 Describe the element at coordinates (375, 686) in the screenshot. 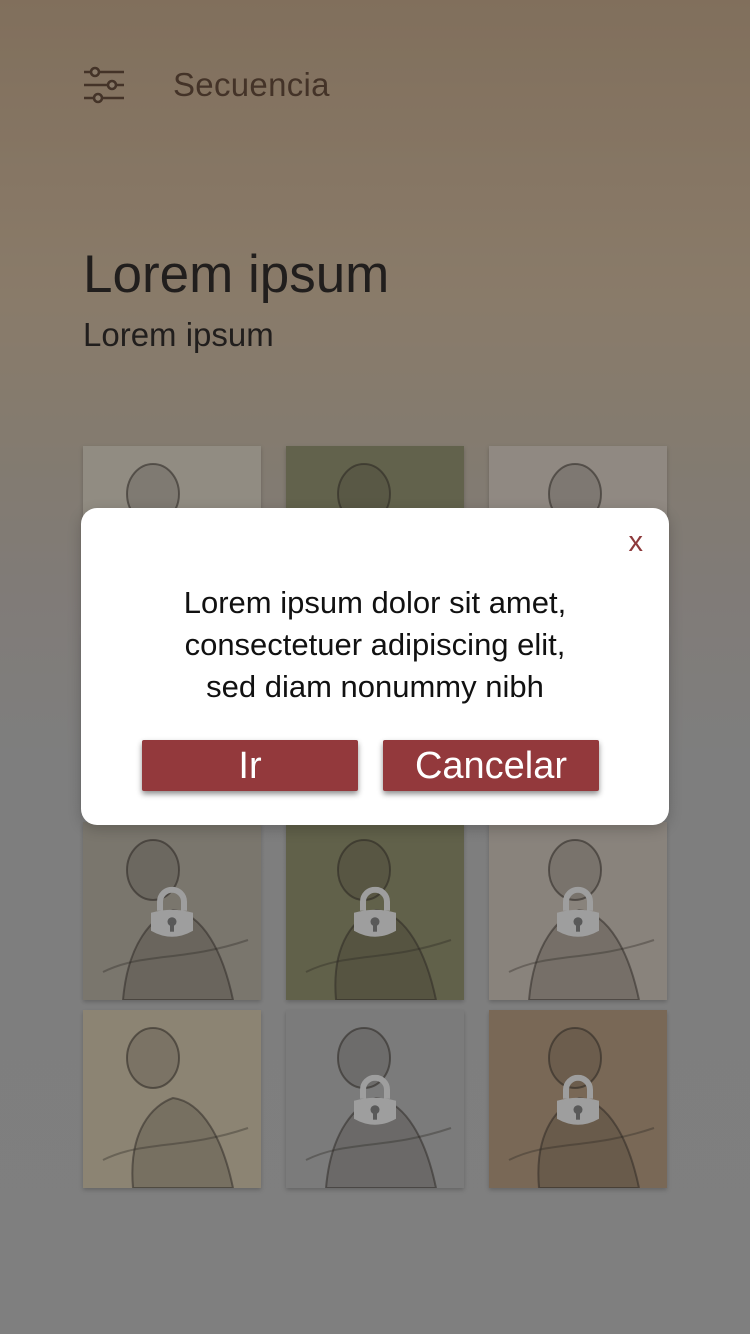

I see `dialog-line: sed diam nonummy nibh` at that location.